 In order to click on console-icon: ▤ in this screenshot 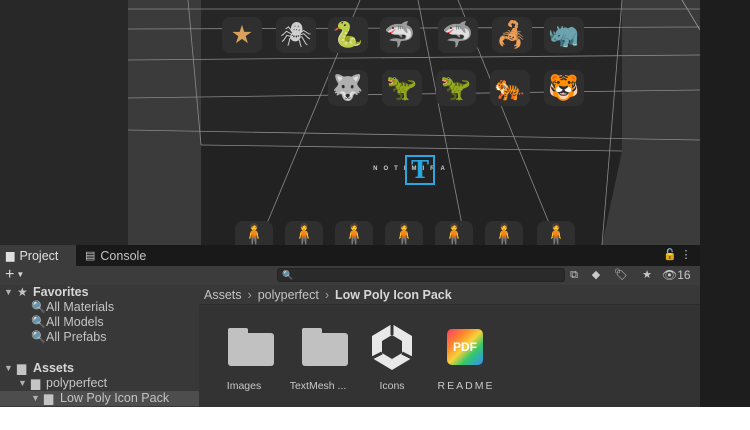, I will do `click(90, 256)`.